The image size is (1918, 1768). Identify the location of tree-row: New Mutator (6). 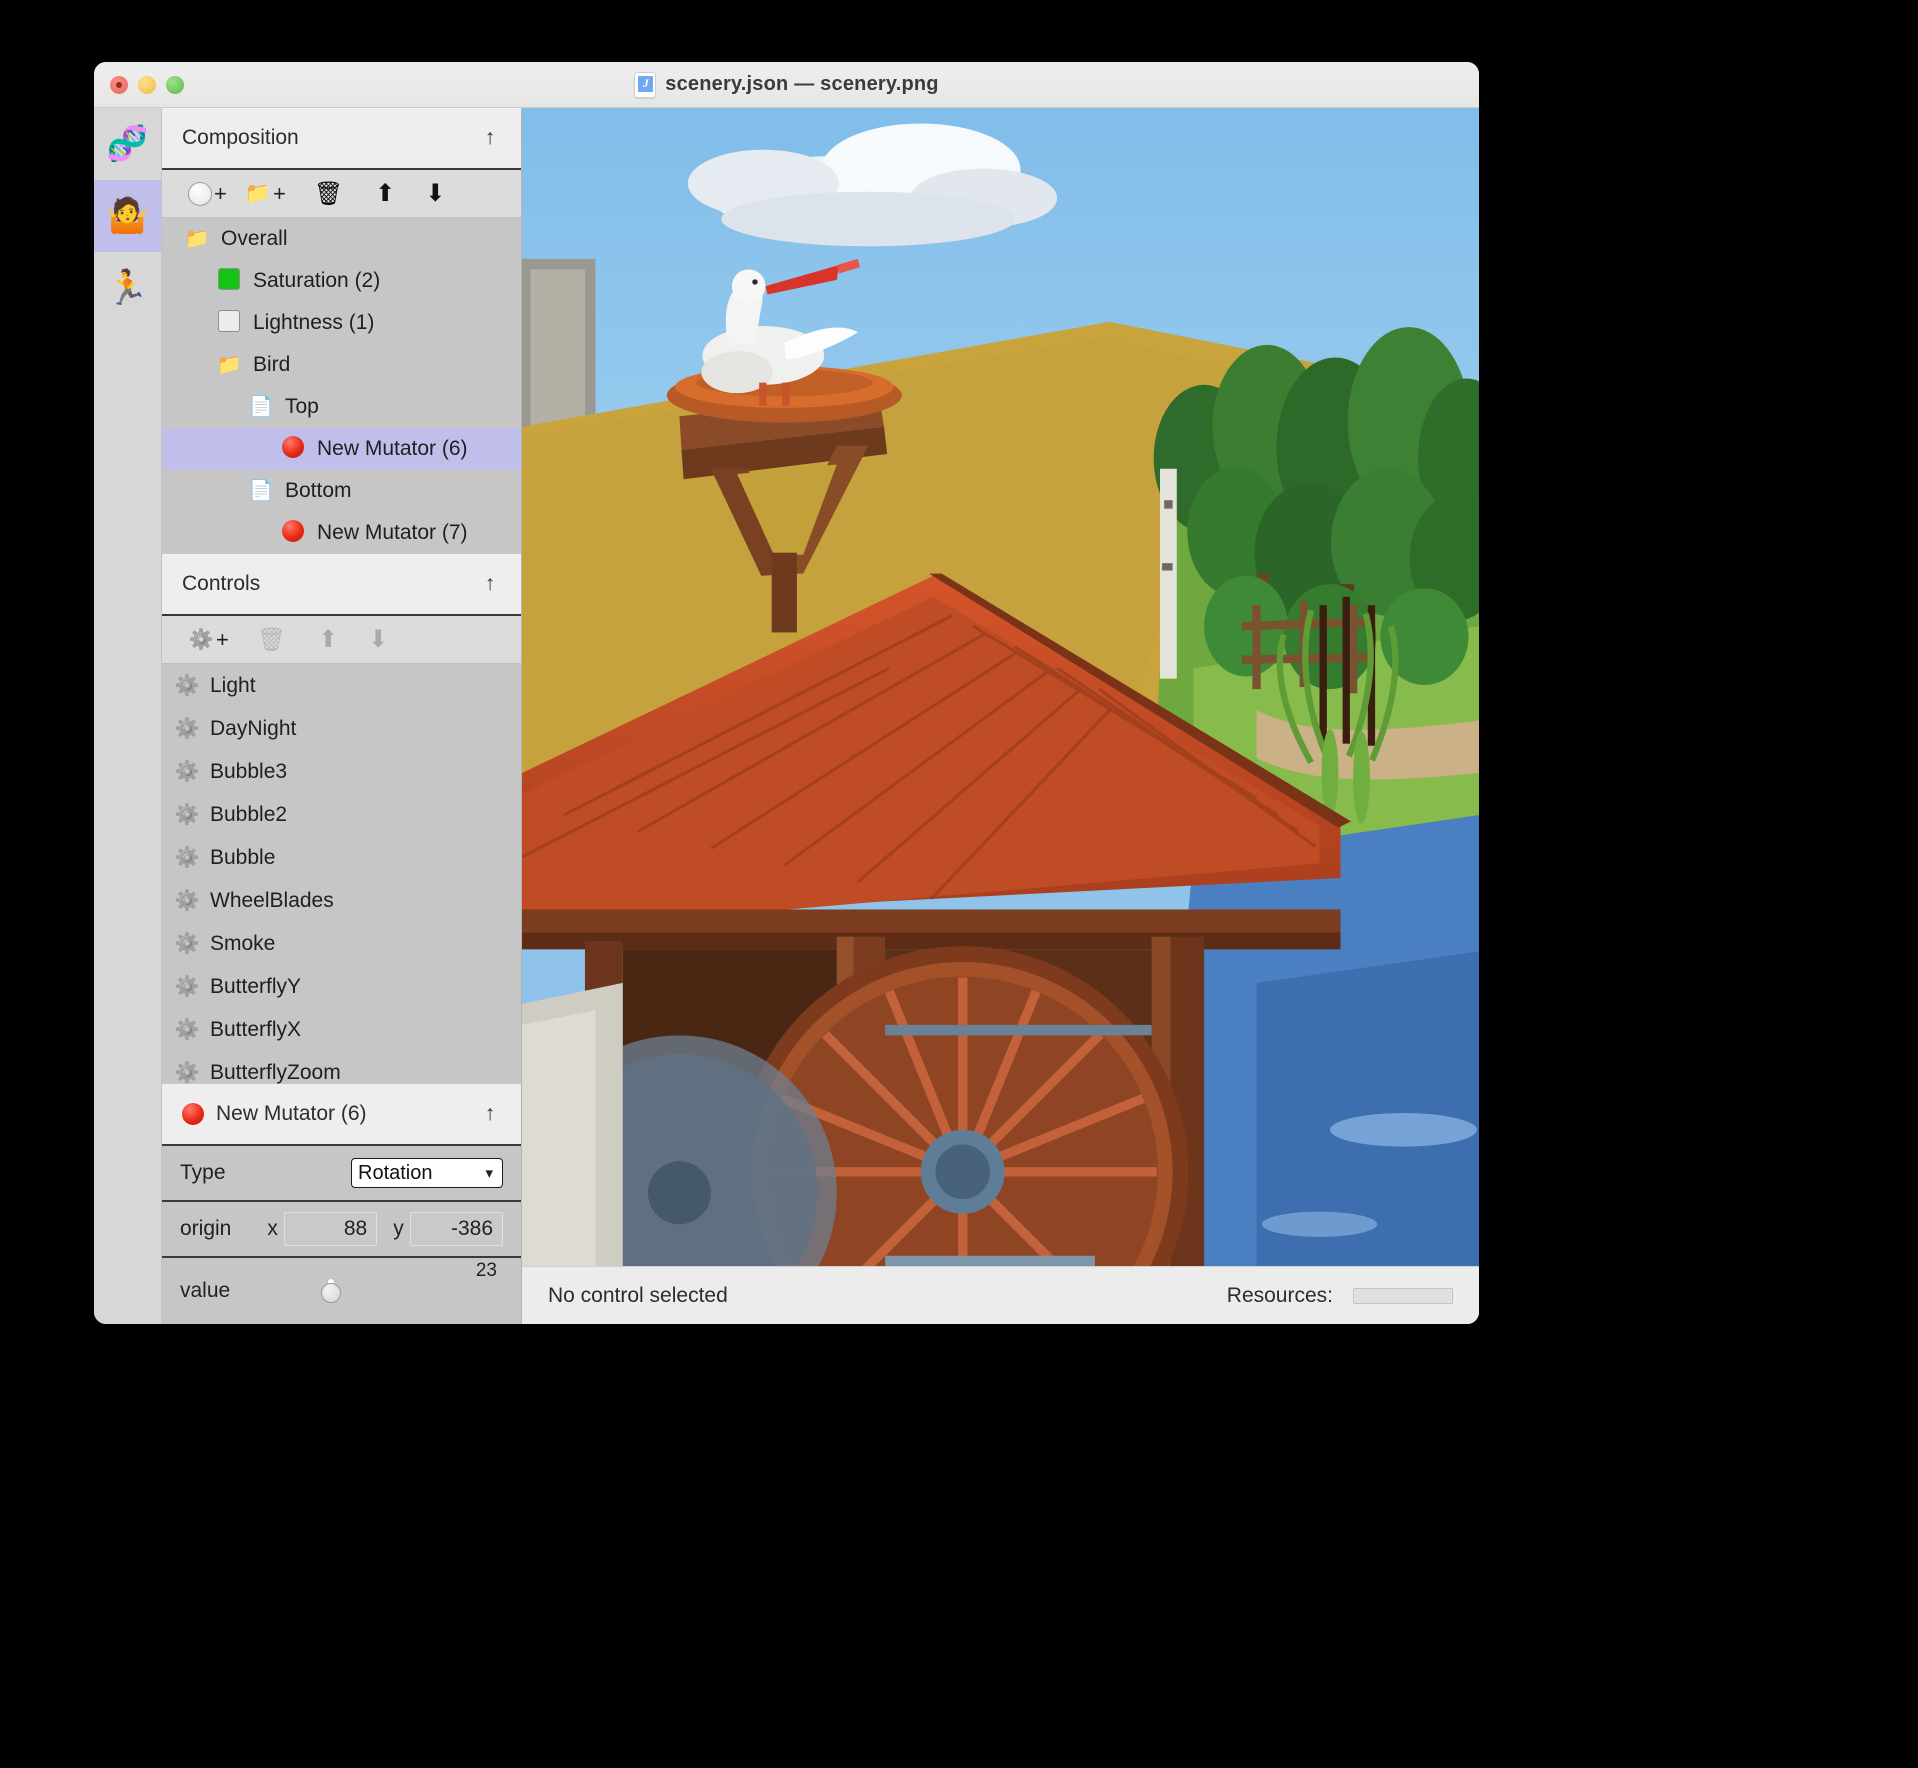
(341, 449).